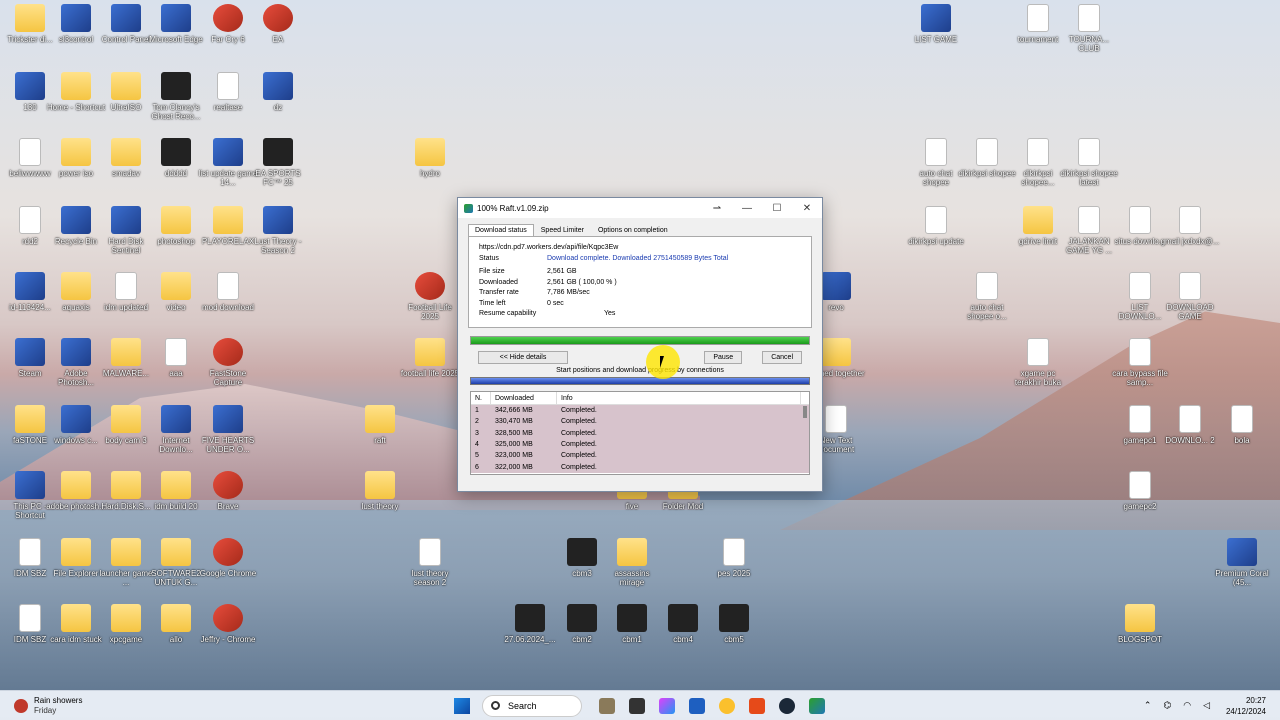  I want to click on download-progress-fill, so click(640, 340).